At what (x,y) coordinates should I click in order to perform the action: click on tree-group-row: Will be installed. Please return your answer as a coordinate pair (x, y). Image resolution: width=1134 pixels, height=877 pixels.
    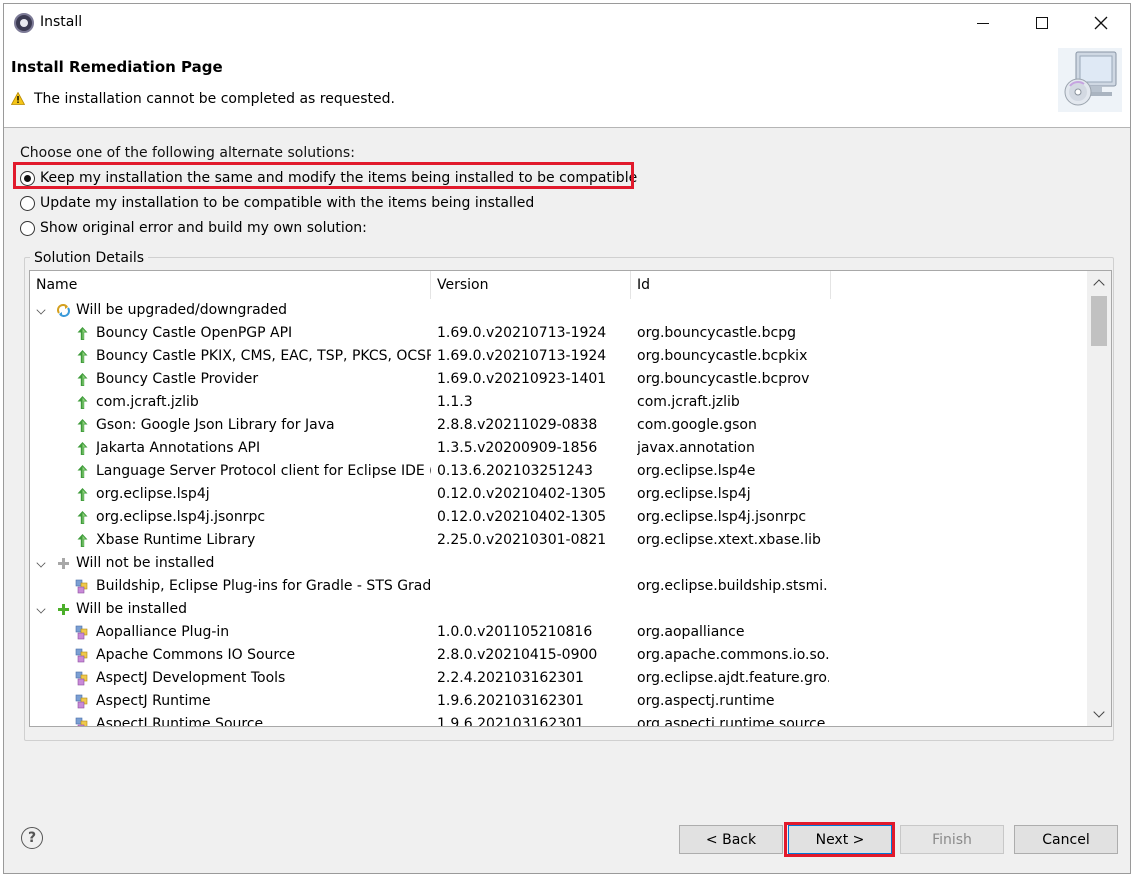
    Looking at the image, I should click on (558, 609).